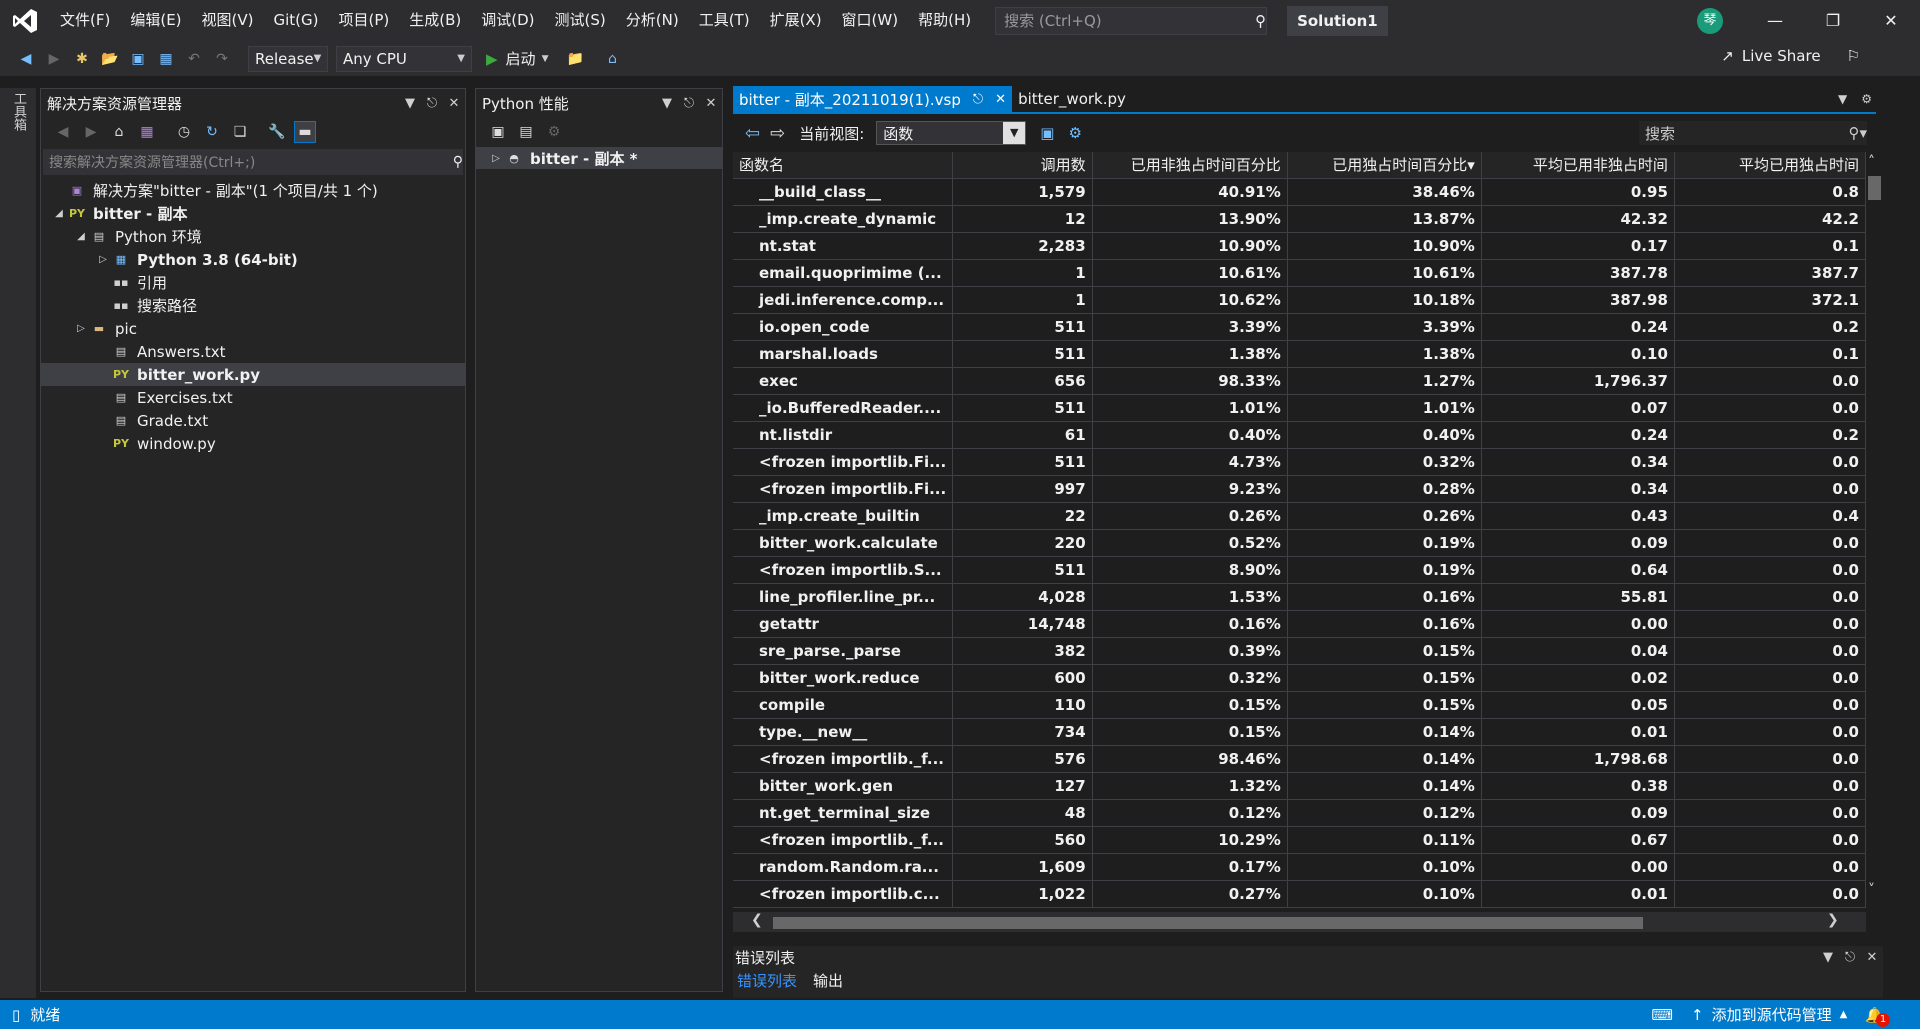  I want to click on menu-item: 分析(N), so click(652, 20).